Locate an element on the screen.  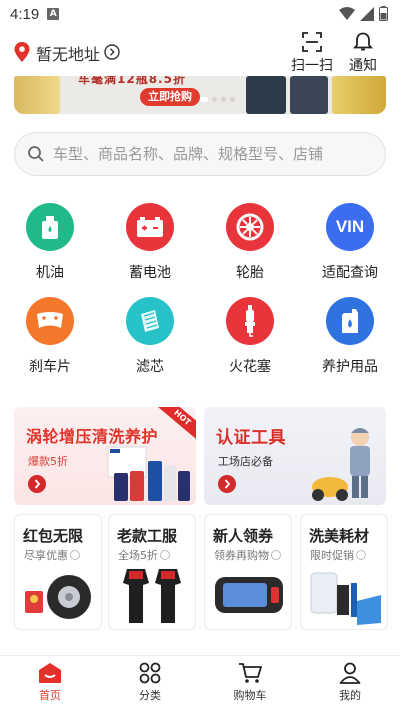
chevron-right-circle-icon is located at coordinates (112, 52).